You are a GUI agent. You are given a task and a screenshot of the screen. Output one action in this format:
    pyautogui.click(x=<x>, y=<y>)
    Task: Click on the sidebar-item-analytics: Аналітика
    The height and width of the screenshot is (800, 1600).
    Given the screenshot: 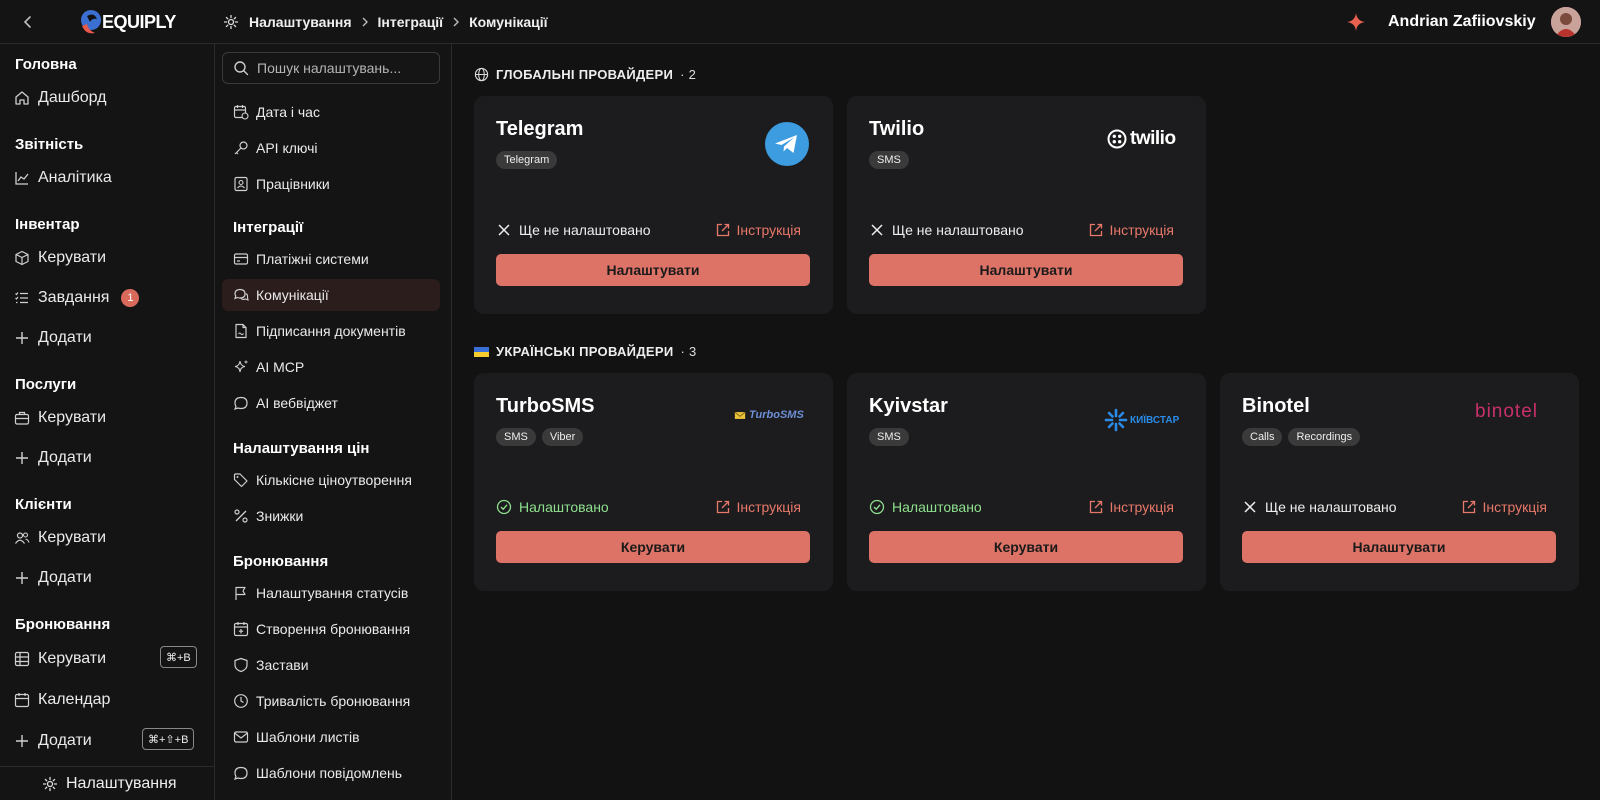 What is the action you would take?
    pyautogui.click(x=63, y=178)
    